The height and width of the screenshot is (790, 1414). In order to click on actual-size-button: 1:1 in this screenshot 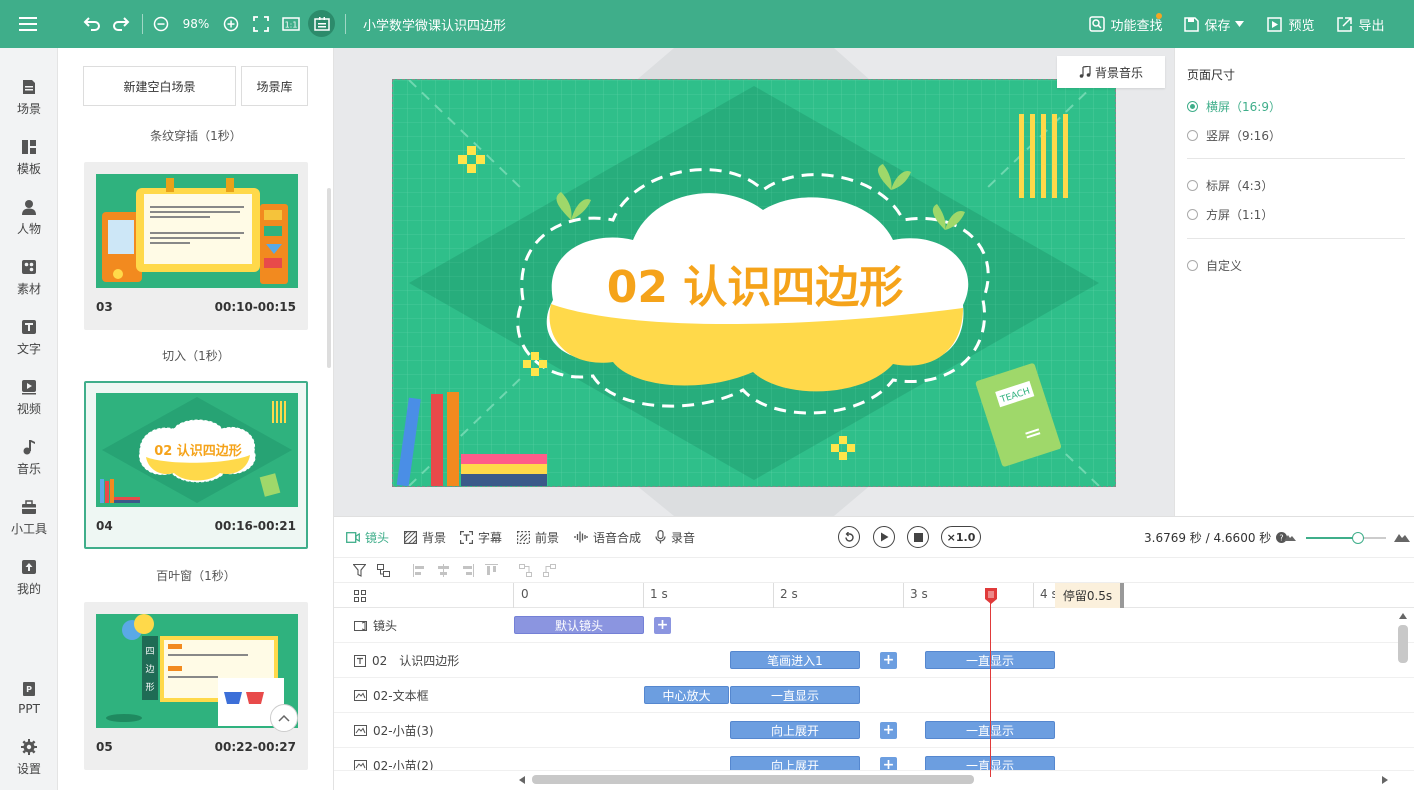, I will do `click(291, 24)`.